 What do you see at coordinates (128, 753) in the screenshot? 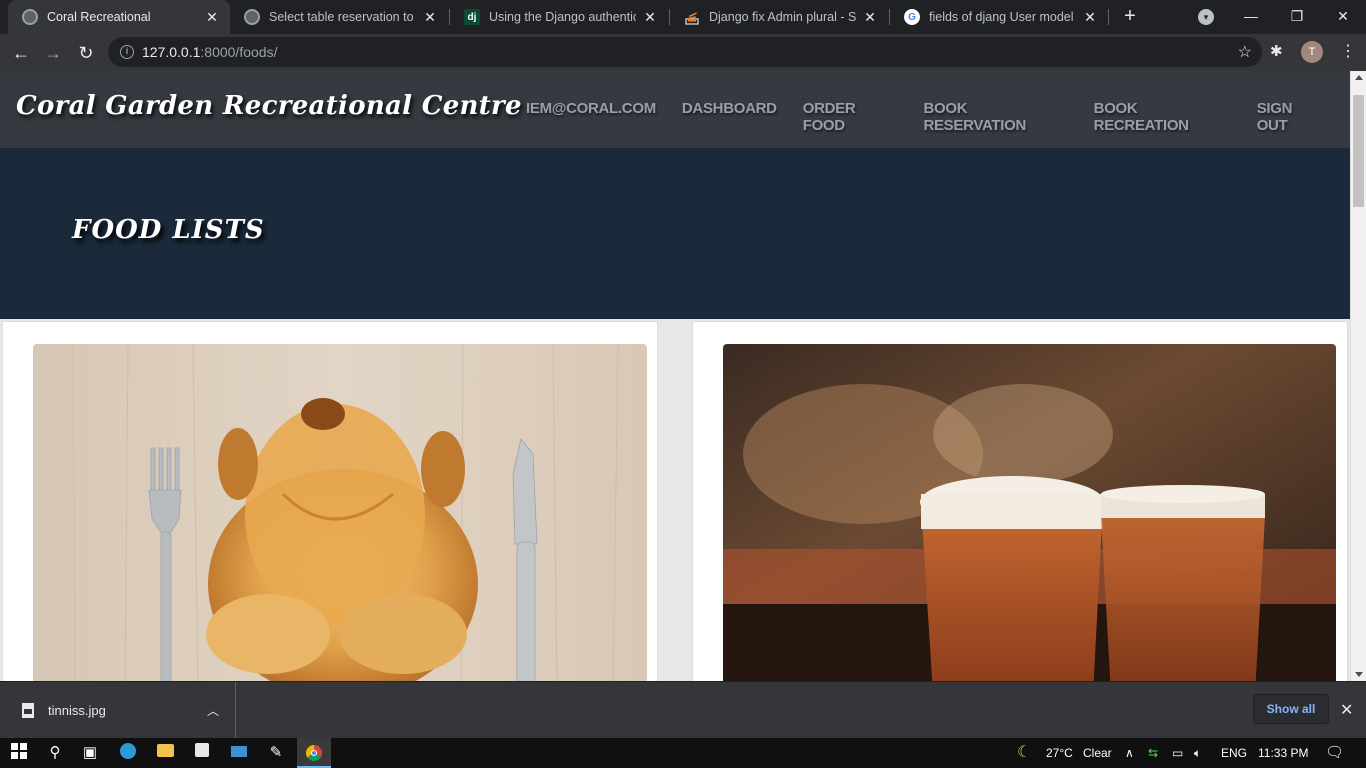
I see `edge-icon` at bounding box center [128, 753].